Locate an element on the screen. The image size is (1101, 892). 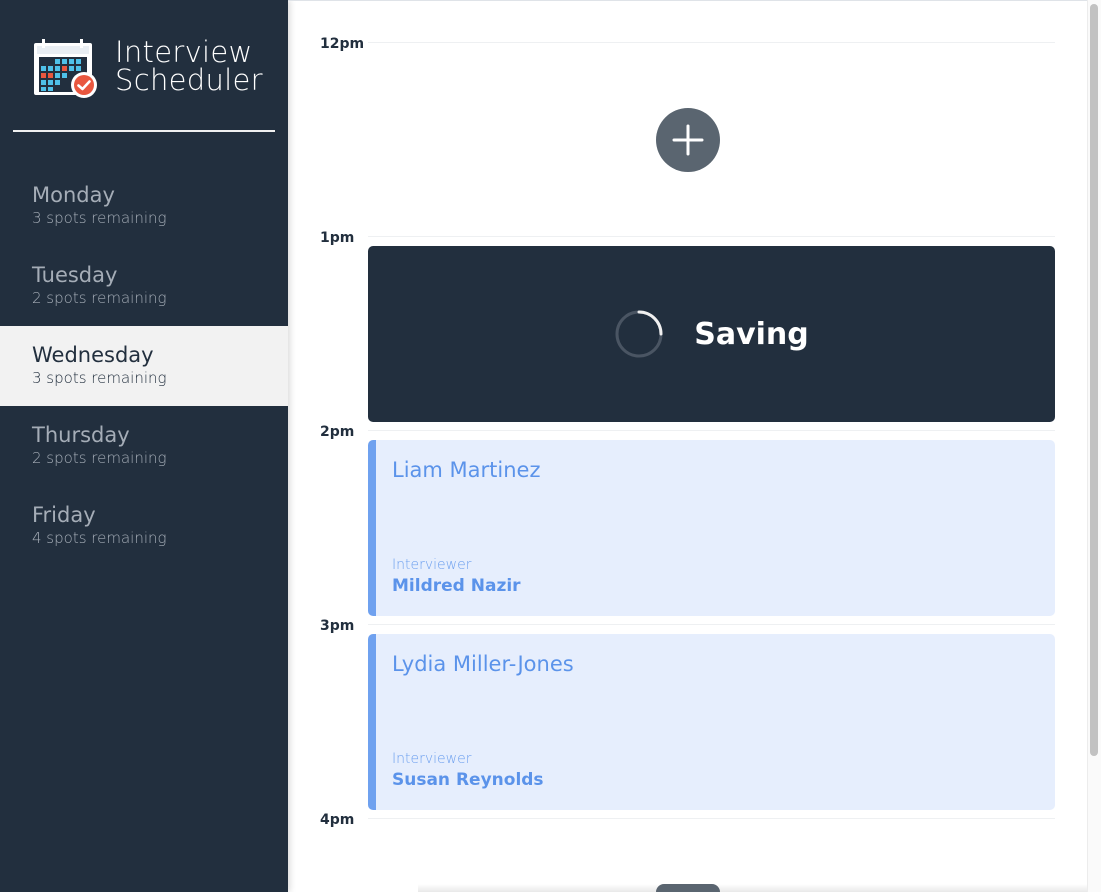
time-label-4pm: 4pm is located at coordinates (337, 820).